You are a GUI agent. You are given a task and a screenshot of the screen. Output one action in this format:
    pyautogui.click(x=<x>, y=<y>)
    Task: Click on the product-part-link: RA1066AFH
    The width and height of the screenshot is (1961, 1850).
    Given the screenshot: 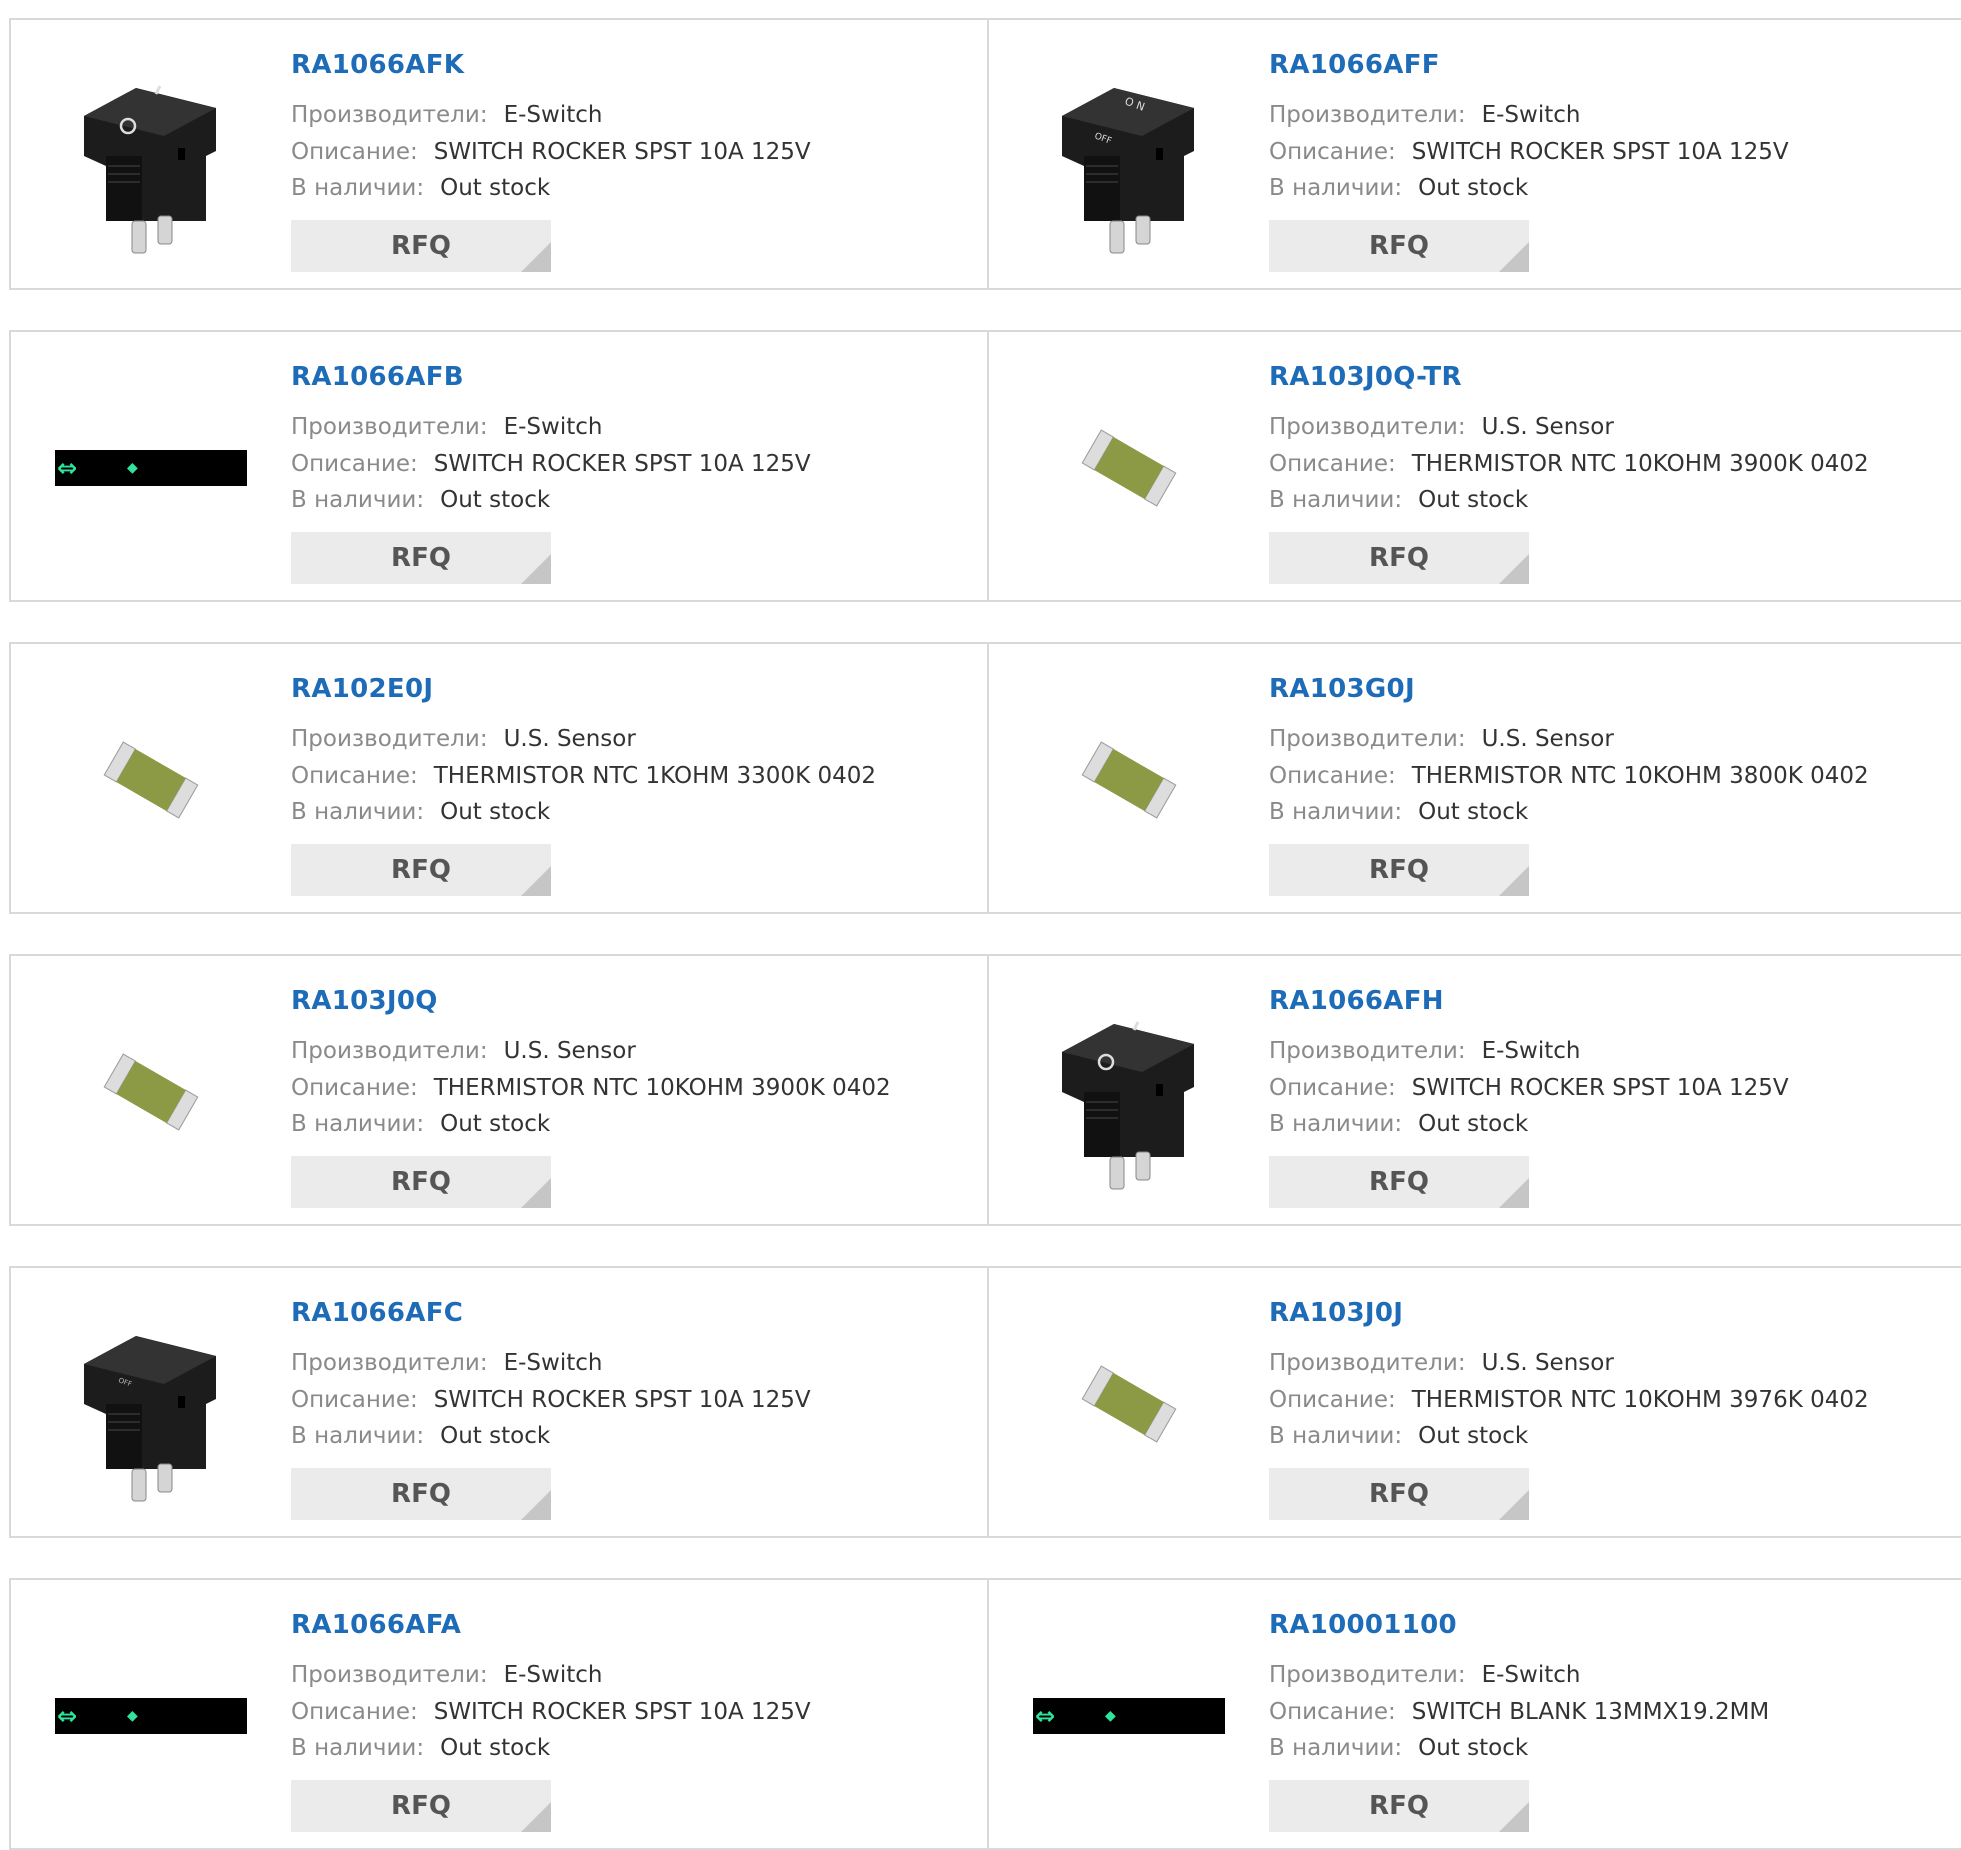 What is the action you would take?
    pyautogui.click(x=1356, y=1001)
    